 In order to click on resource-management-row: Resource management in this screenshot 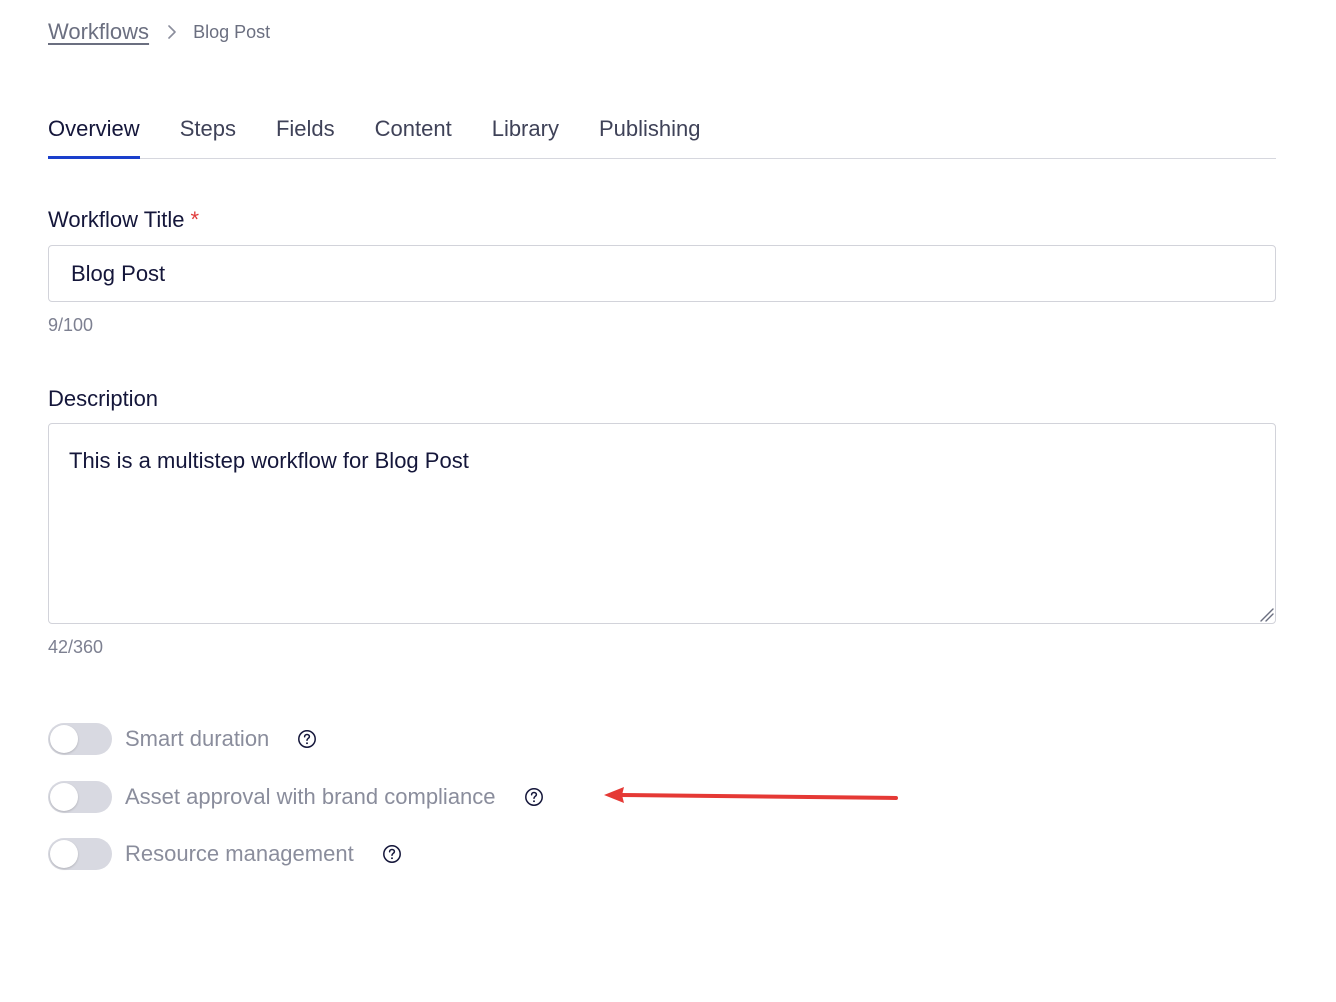, I will do `click(225, 854)`.